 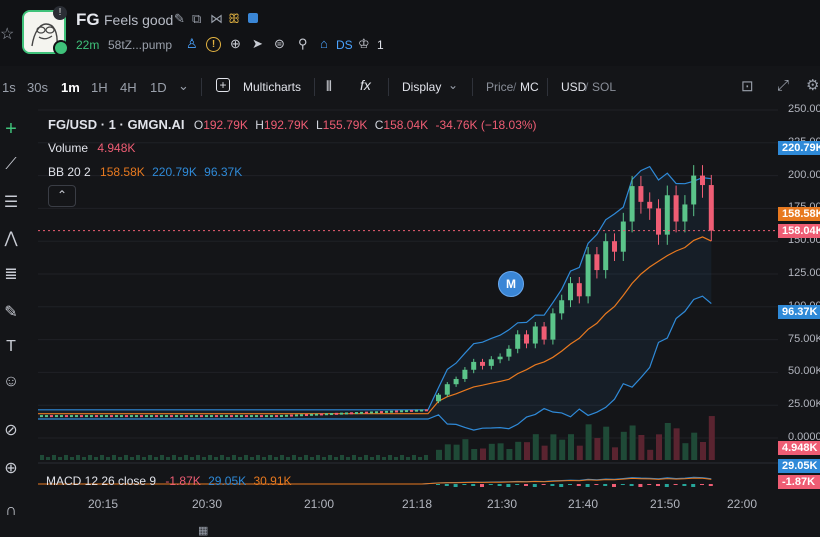 I want to click on camera-icon: ⊡, so click(x=747, y=86).